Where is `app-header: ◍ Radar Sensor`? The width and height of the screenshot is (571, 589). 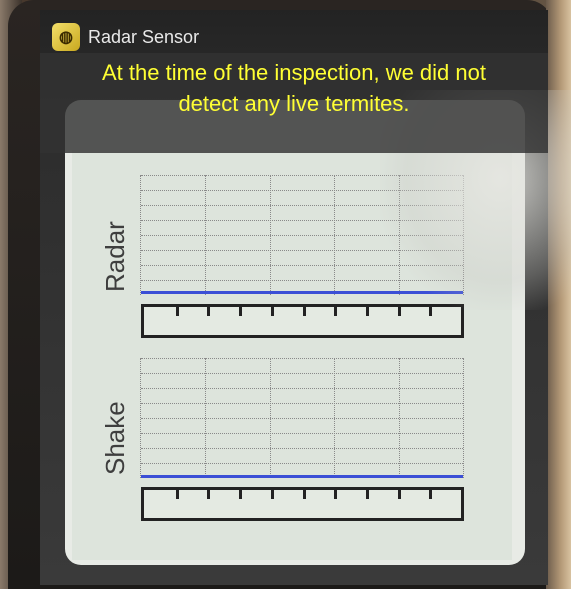 app-header: ◍ Radar Sensor is located at coordinates (125, 37).